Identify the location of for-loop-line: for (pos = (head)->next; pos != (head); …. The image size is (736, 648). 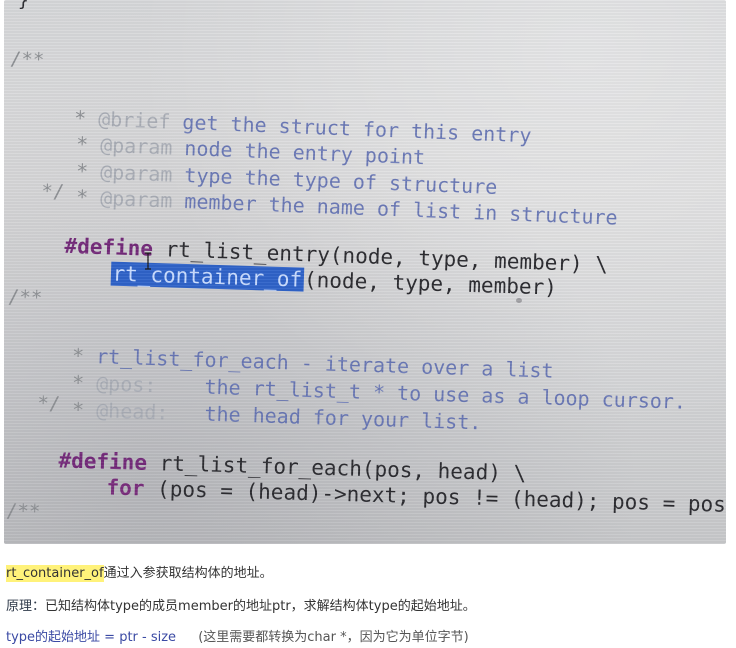
(416, 497).